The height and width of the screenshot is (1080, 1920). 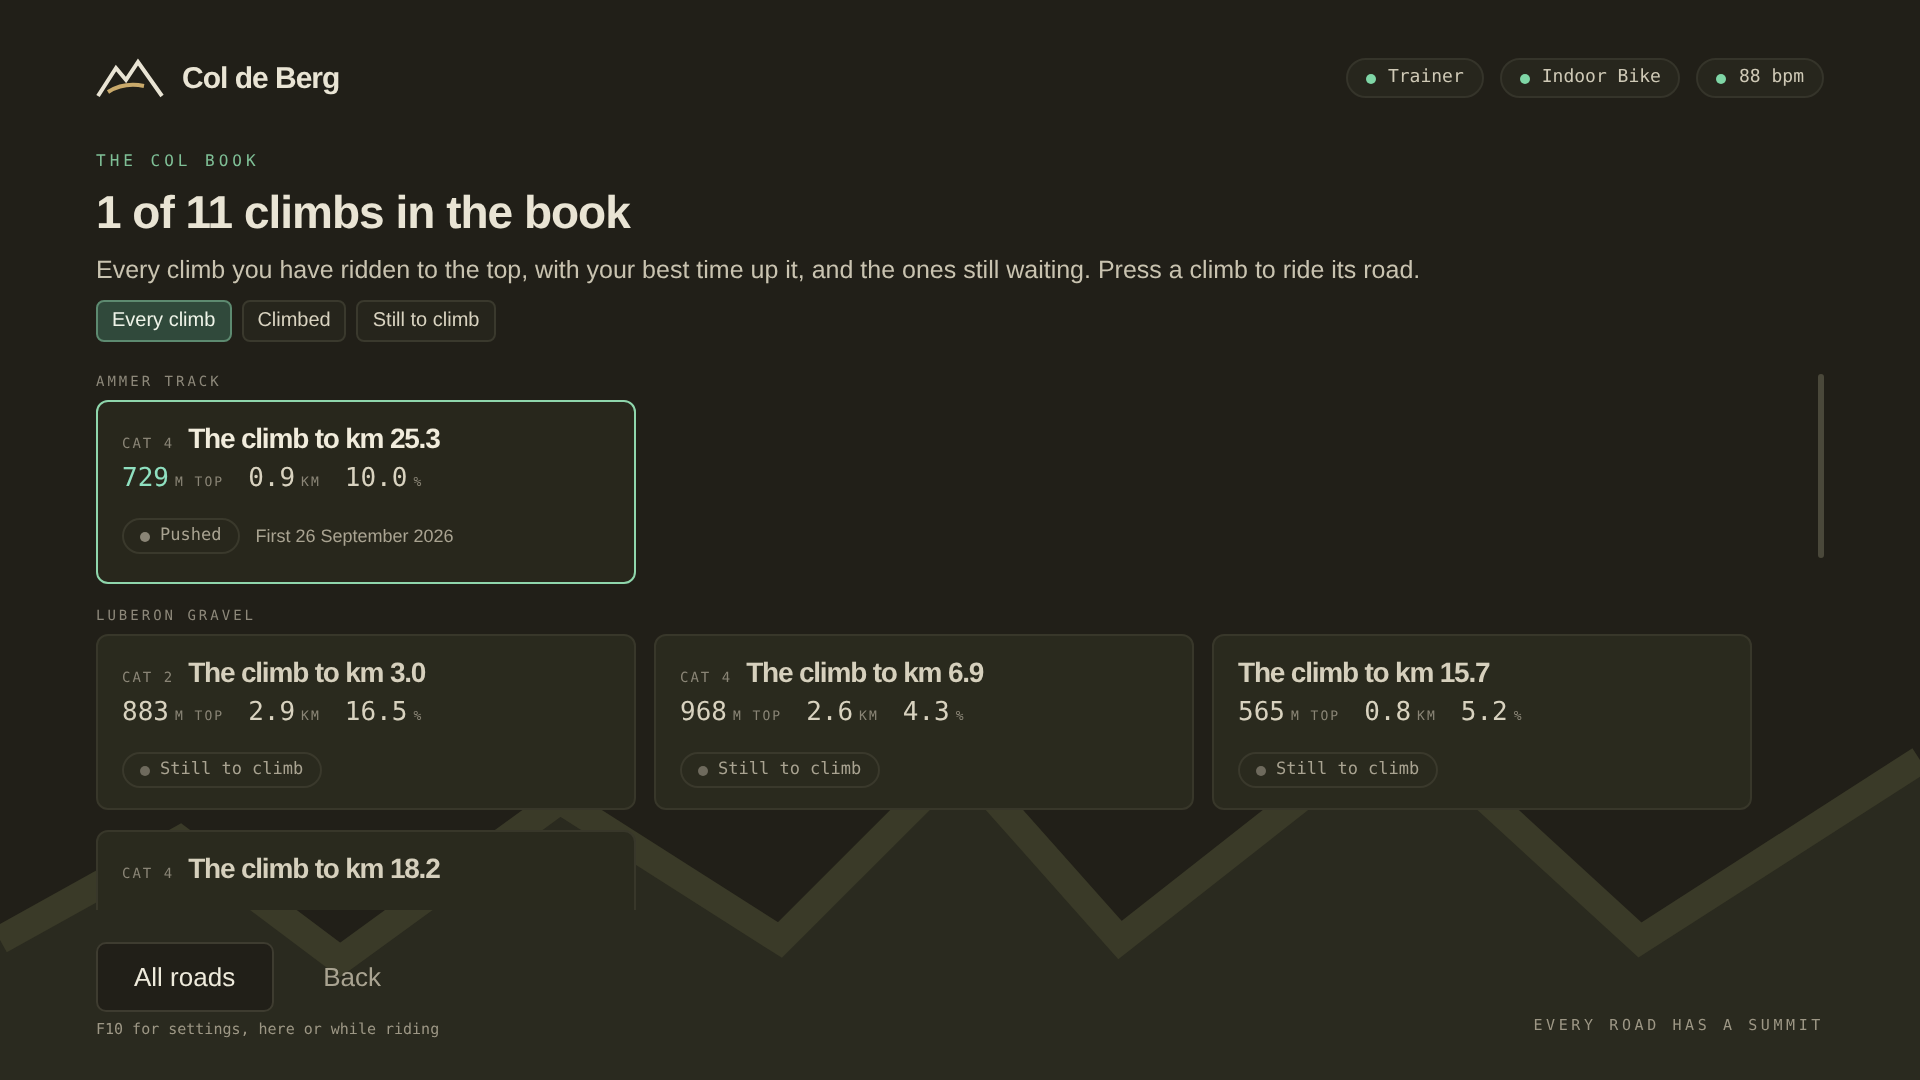 I want to click on stat-value: 883, so click(x=145, y=713).